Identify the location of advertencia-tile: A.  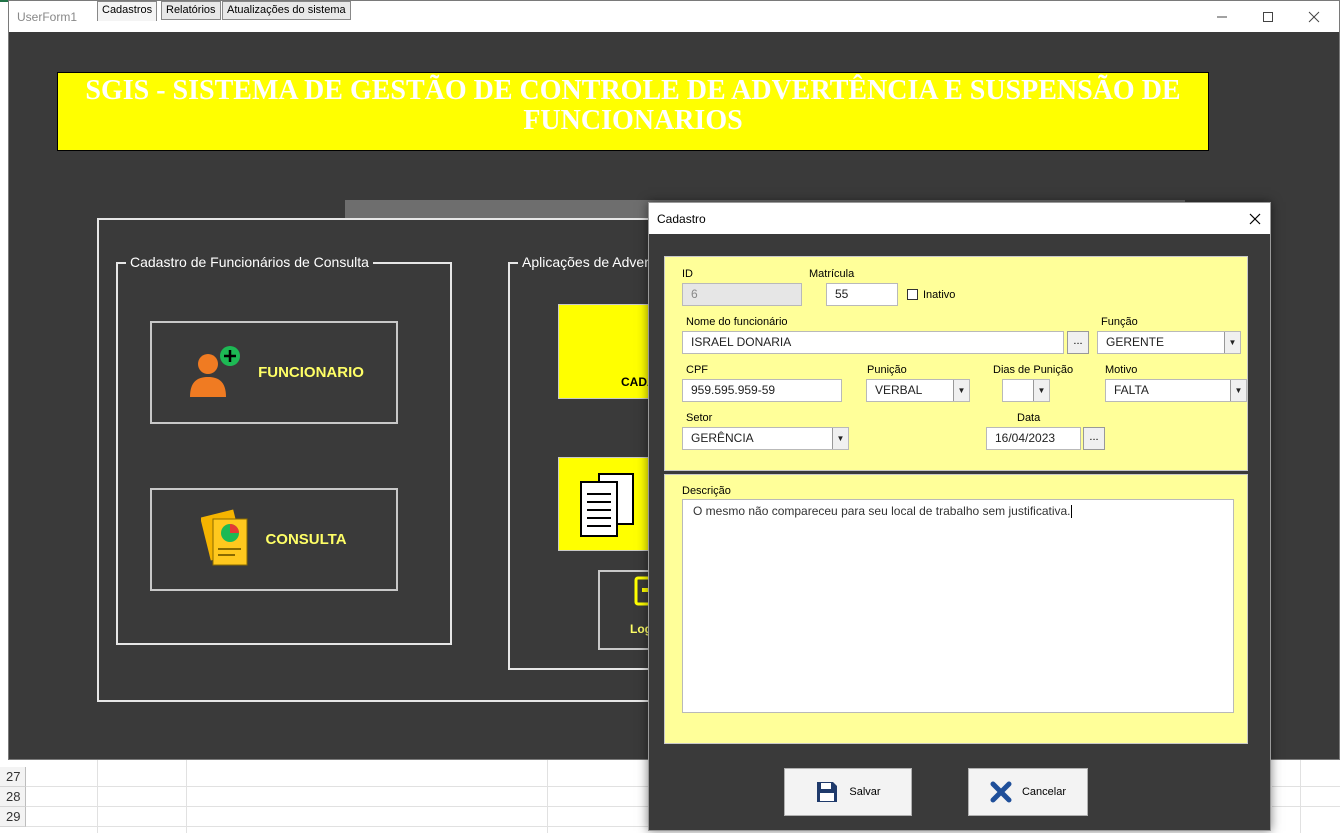
(608, 504).